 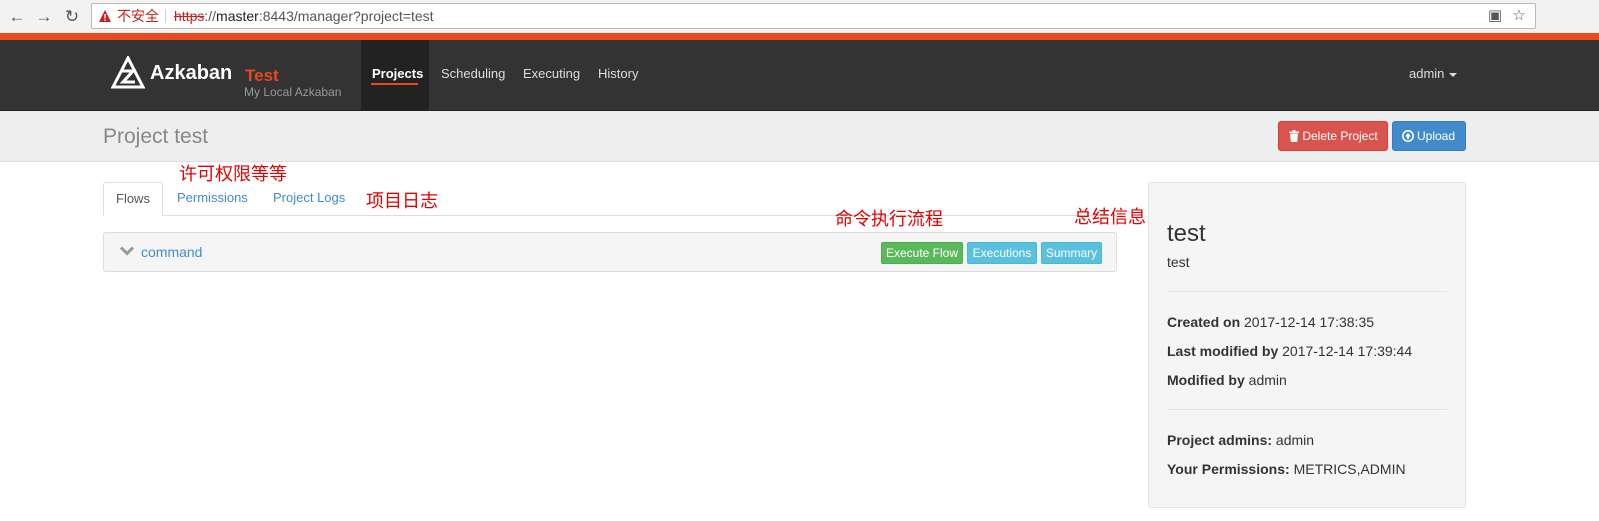 What do you see at coordinates (1340, 136) in the screenshot?
I see `delete-project-label: Delete Project` at bounding box center [1340, 136].